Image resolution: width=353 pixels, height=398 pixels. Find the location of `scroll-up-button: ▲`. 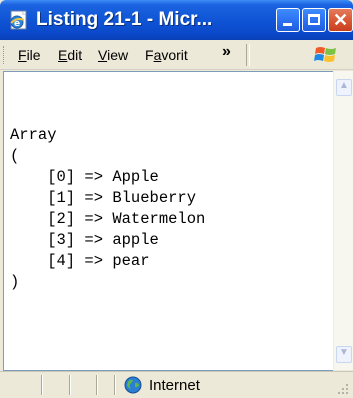

scroll-up-button: ▲ is located at coordinates (344, 87).